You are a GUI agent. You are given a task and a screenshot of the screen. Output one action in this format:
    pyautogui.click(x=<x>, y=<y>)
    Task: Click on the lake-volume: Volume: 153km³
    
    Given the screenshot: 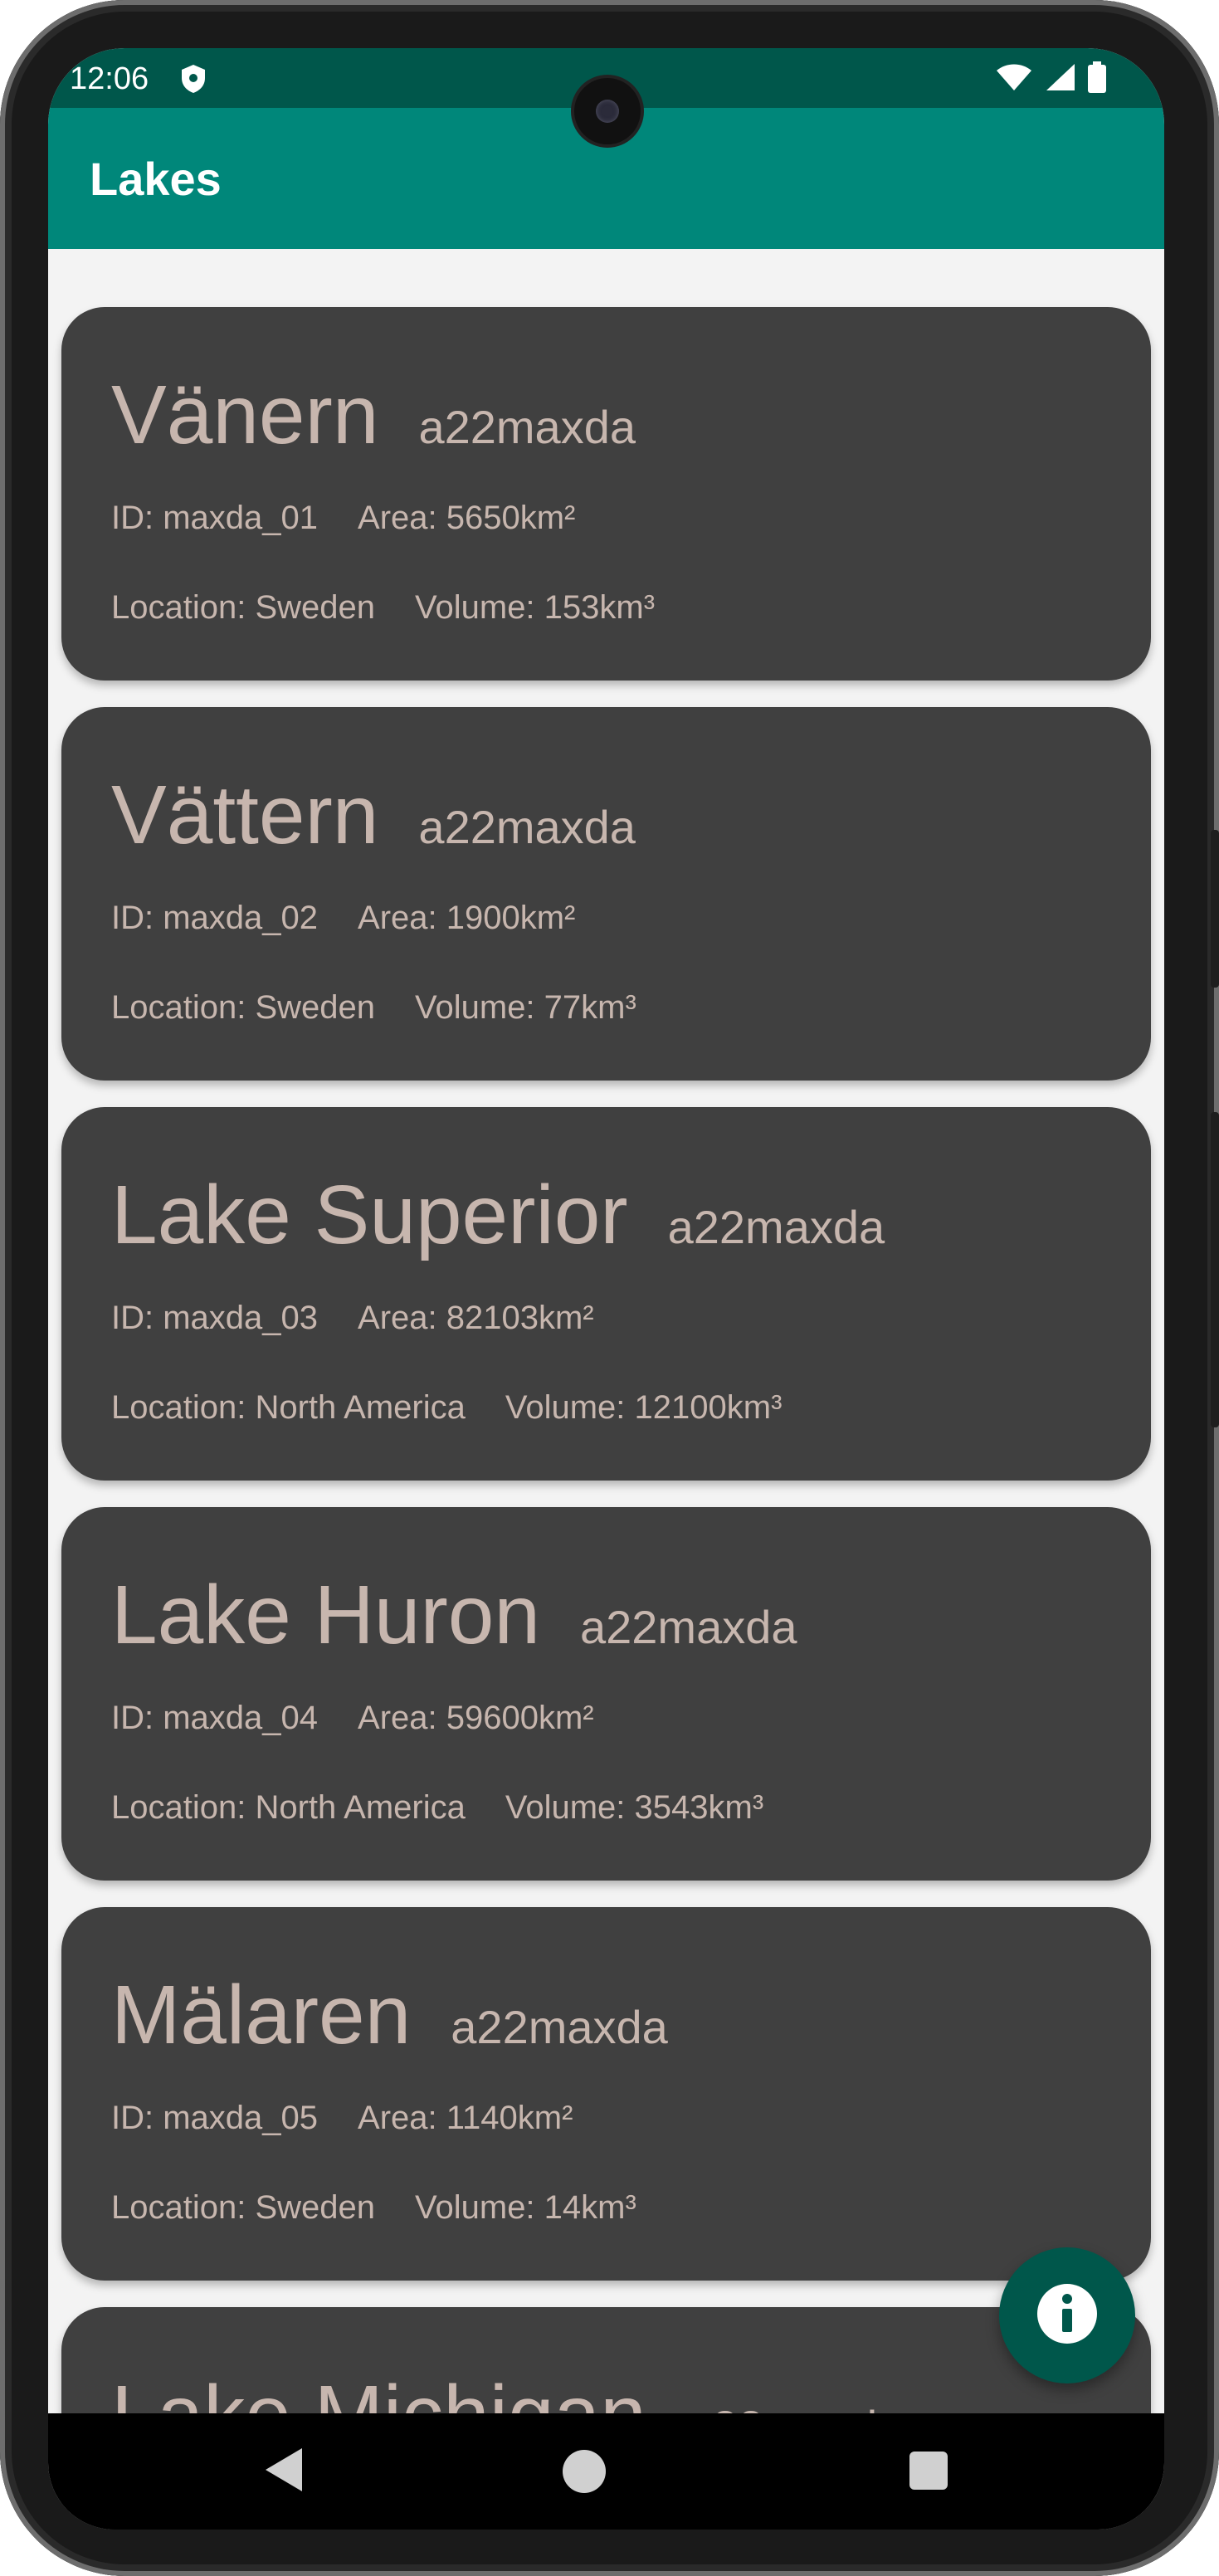 What is the action you would take?
    pyautogui.click(x=536, y=607)
    